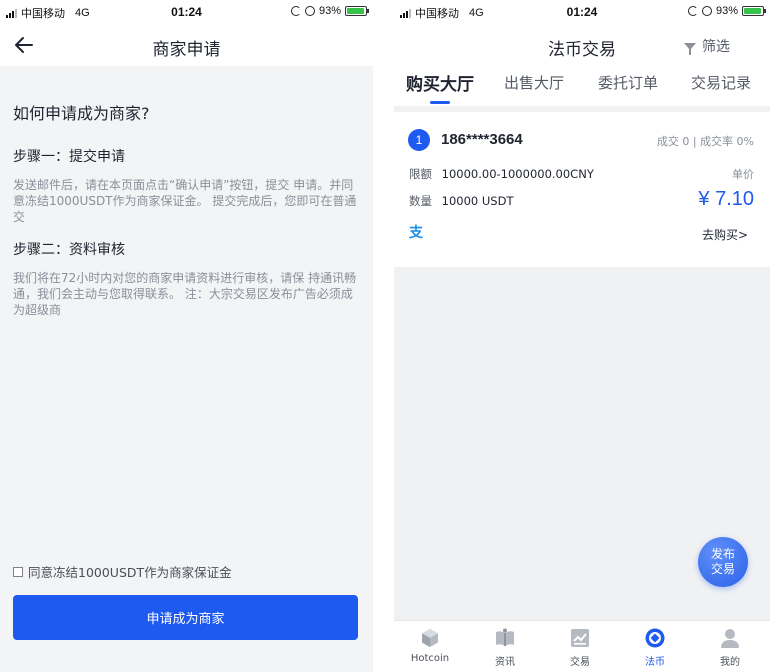  I want to click on limit-value: 10000.00-1000000.00CNY, so click(517, 174).